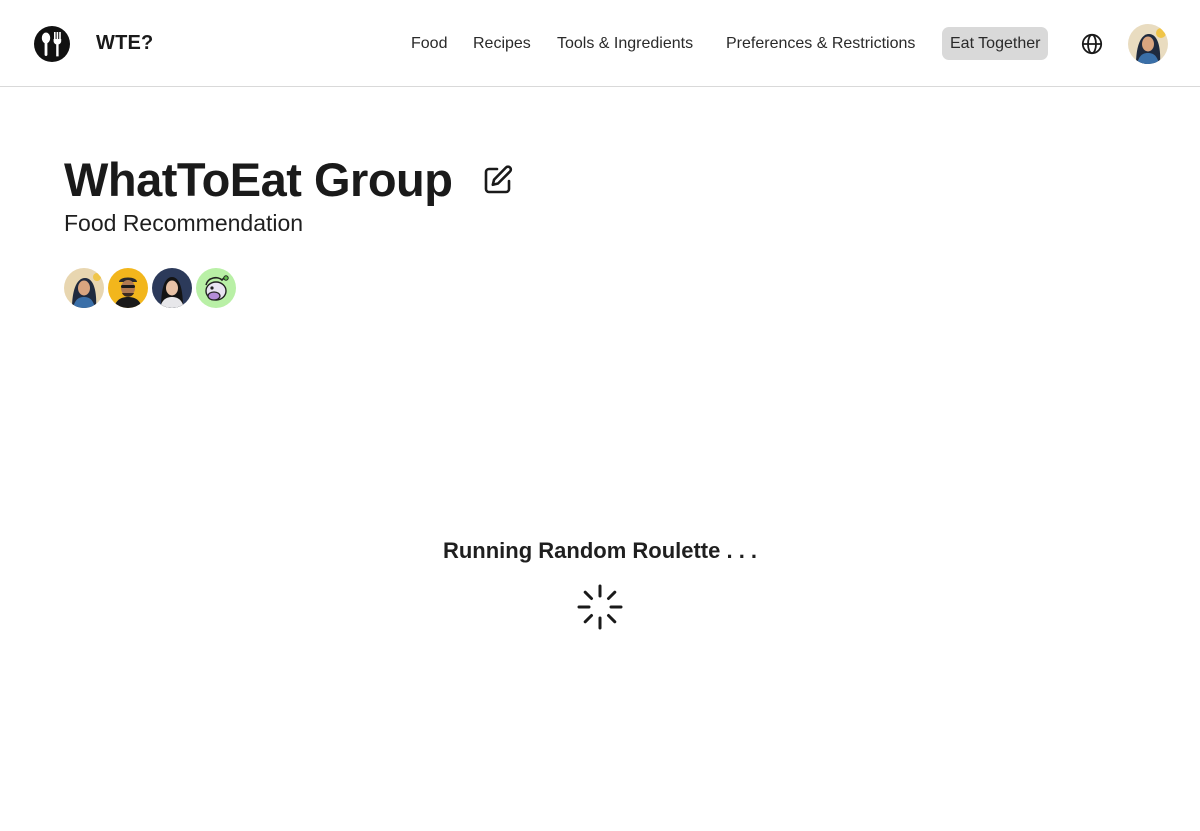 The height and width of the screenshot is (831, 1200). I want to click on status-message: Running Random Roulette . . ., so click(600, 550).